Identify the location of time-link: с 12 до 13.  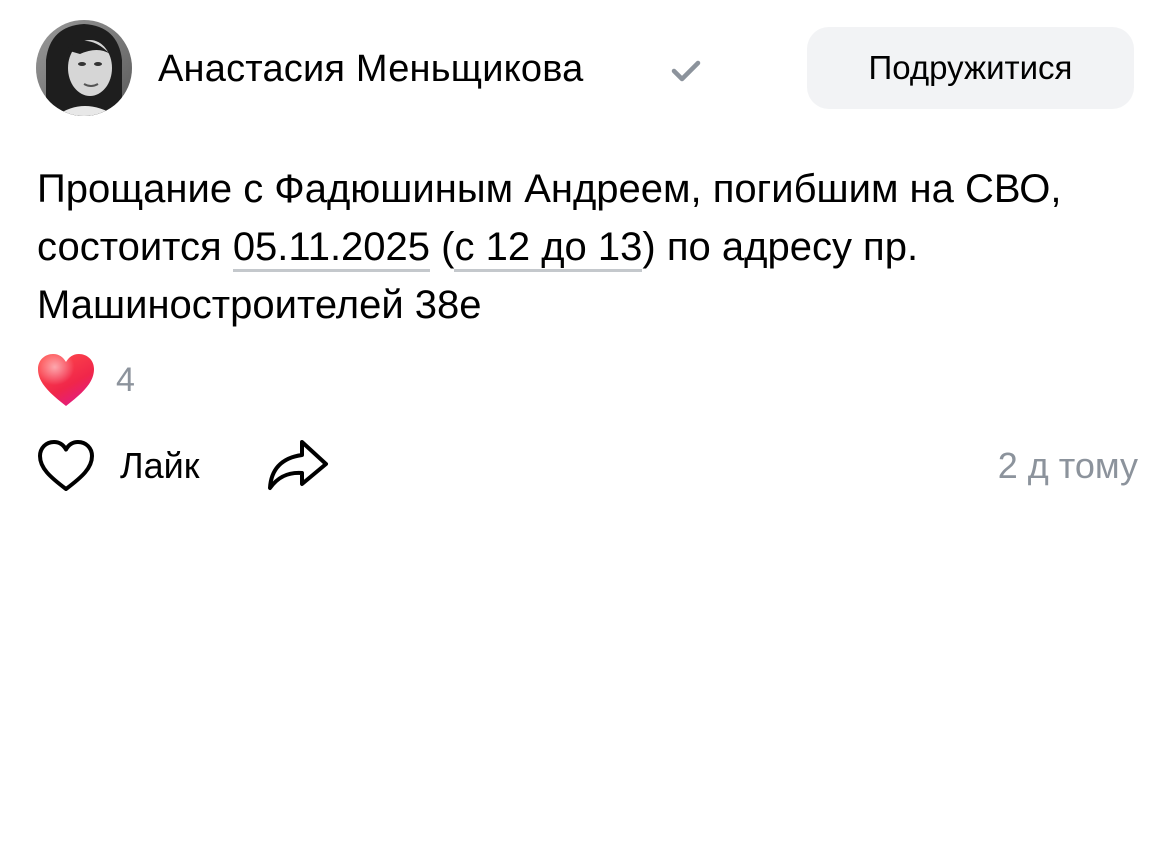
(548, 248).